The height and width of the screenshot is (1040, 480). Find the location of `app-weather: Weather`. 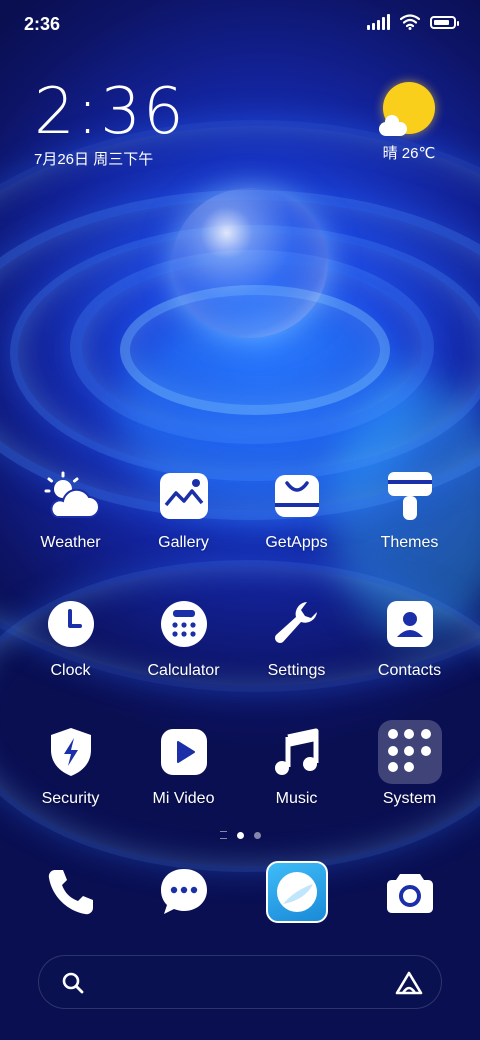

app-weather: Weather is located at coordinates (70, 520).